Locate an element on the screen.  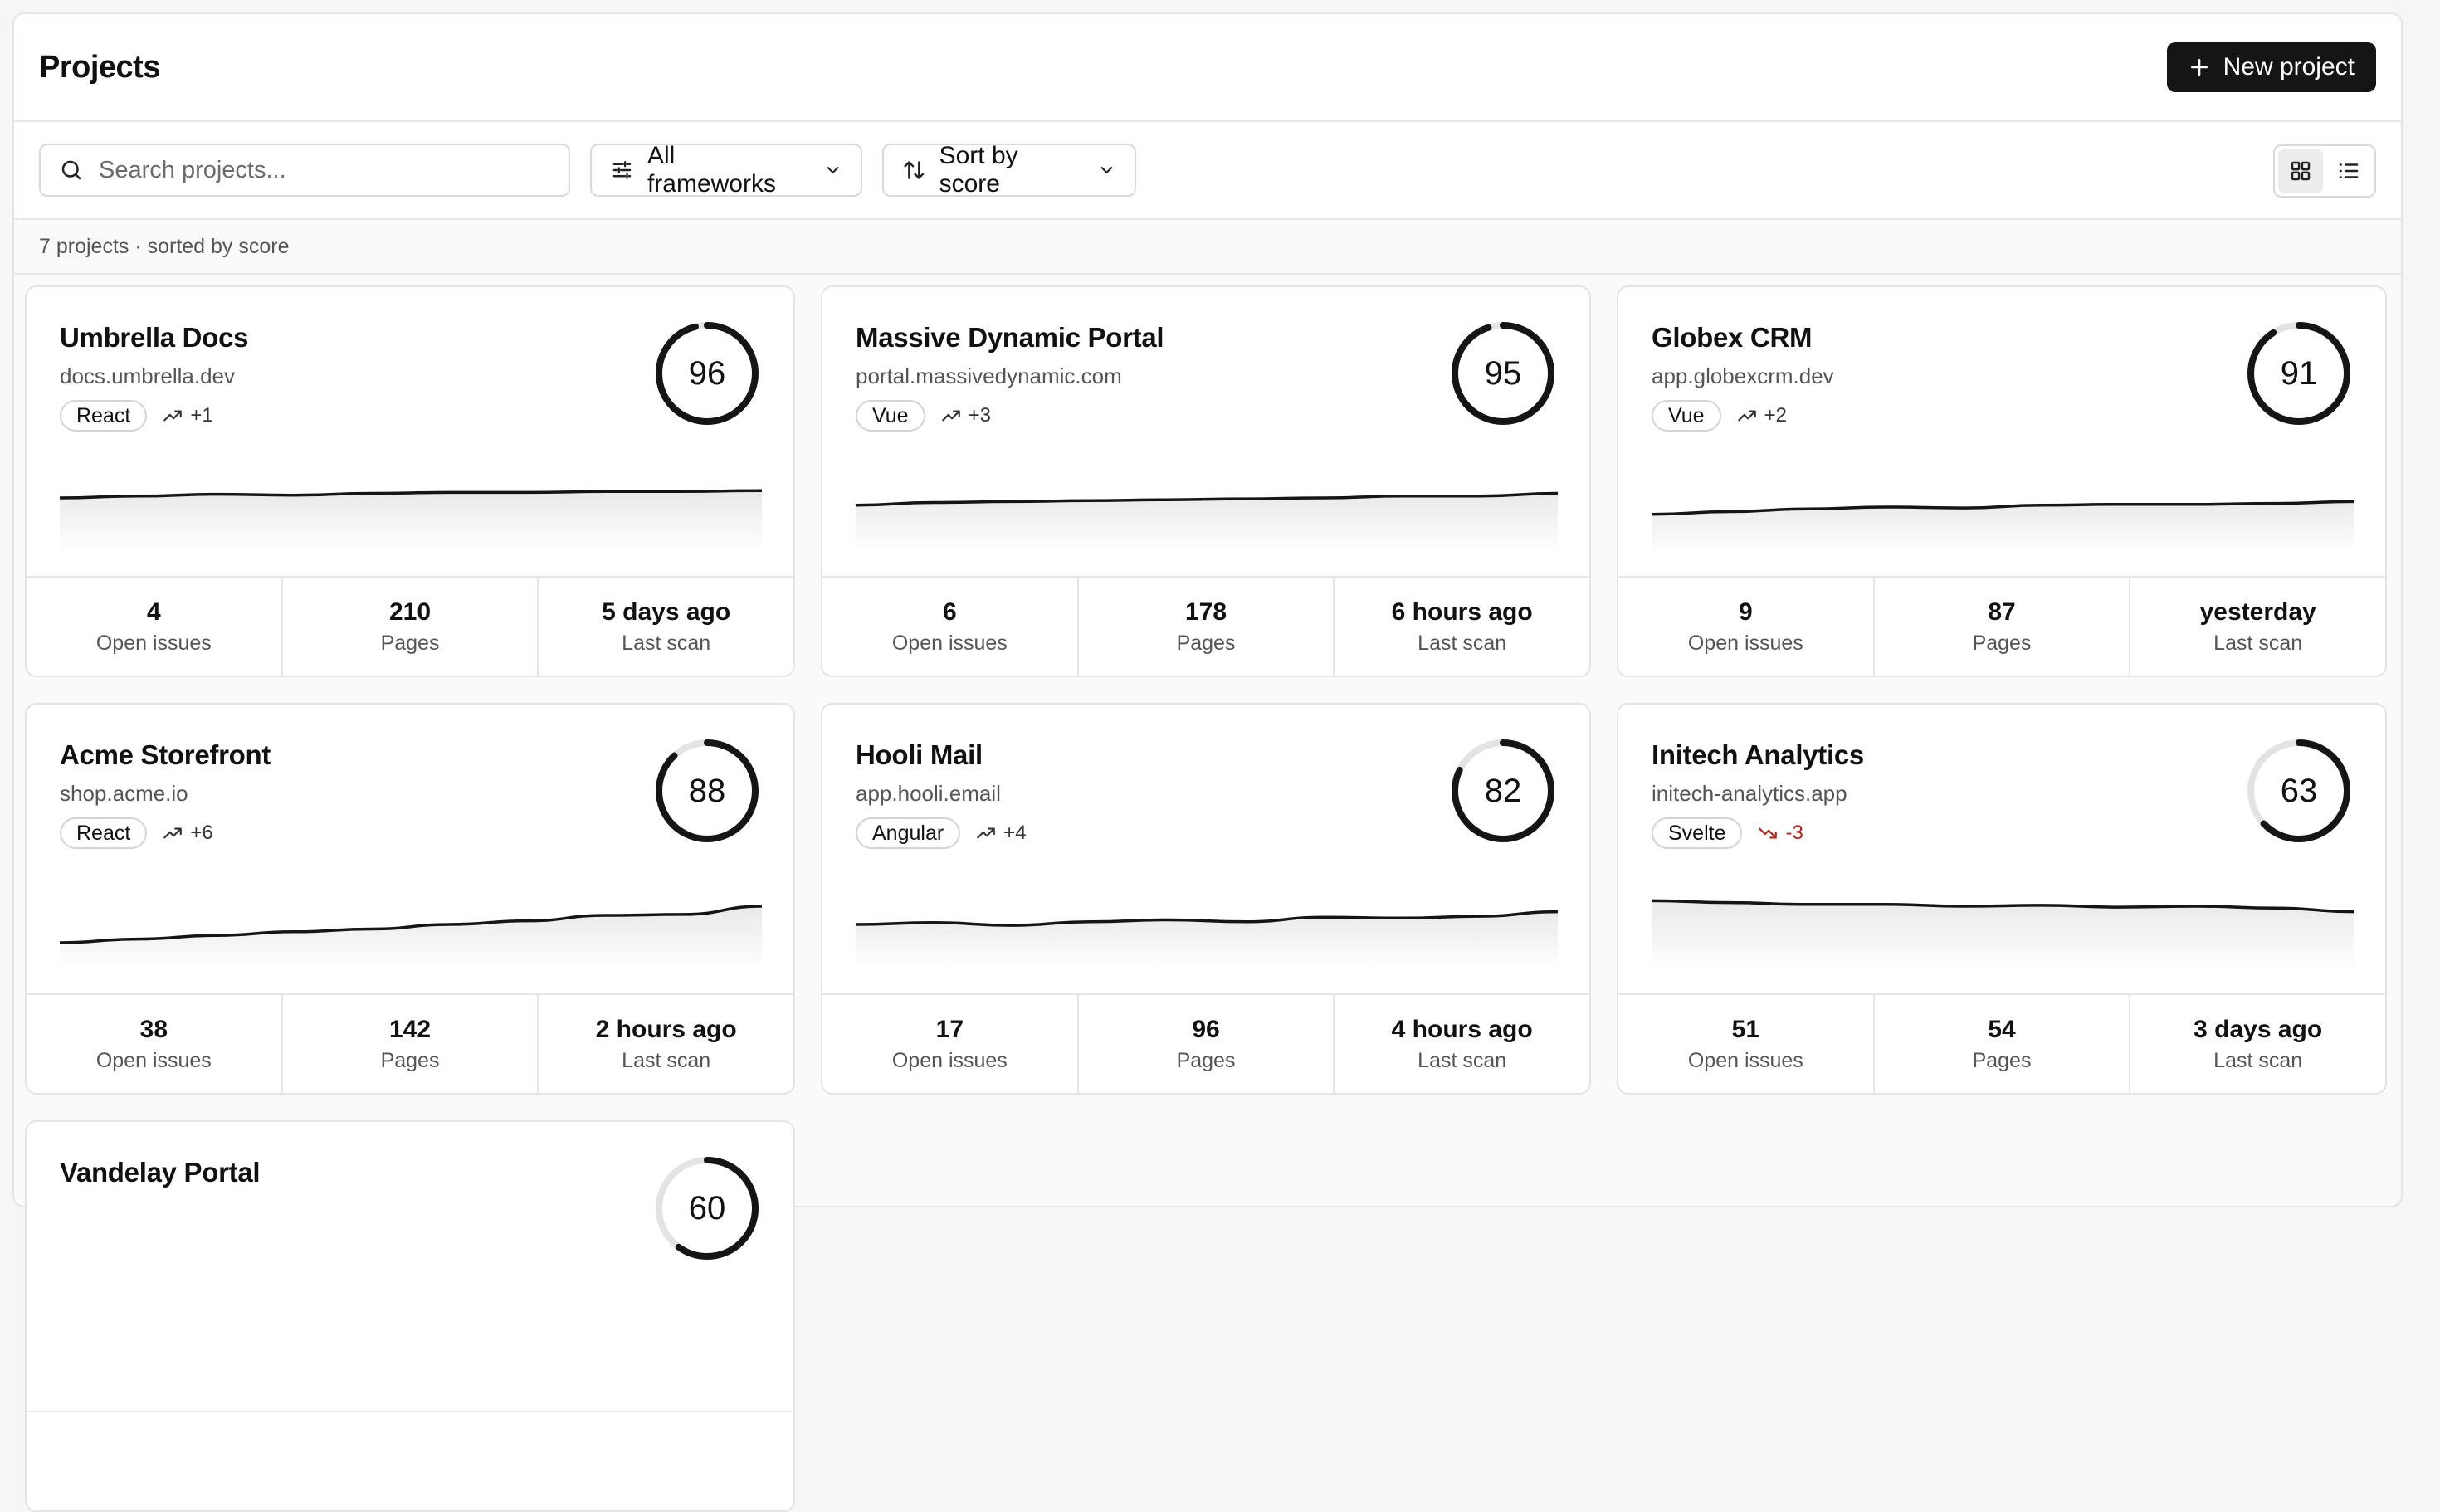
score-ring: 63 is located at coordinates (2299, 791).